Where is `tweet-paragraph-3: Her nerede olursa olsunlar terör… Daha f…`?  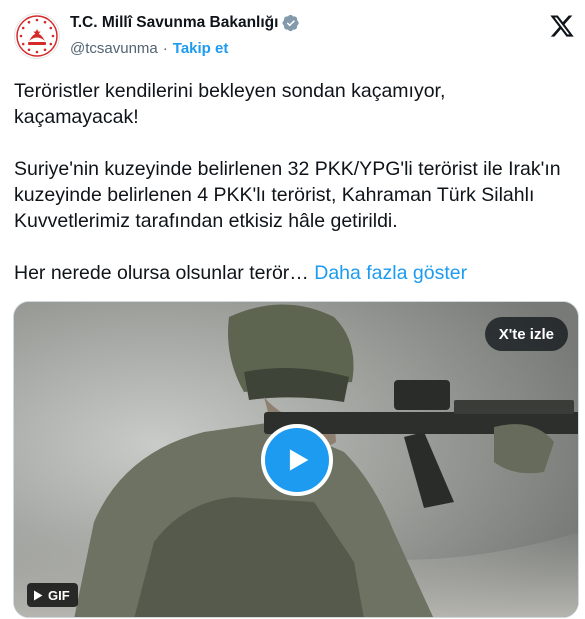
tweet-paragraph-3: Her nerede olursa olsunlar terör… Daha f… is located at coordinates (294, 273).